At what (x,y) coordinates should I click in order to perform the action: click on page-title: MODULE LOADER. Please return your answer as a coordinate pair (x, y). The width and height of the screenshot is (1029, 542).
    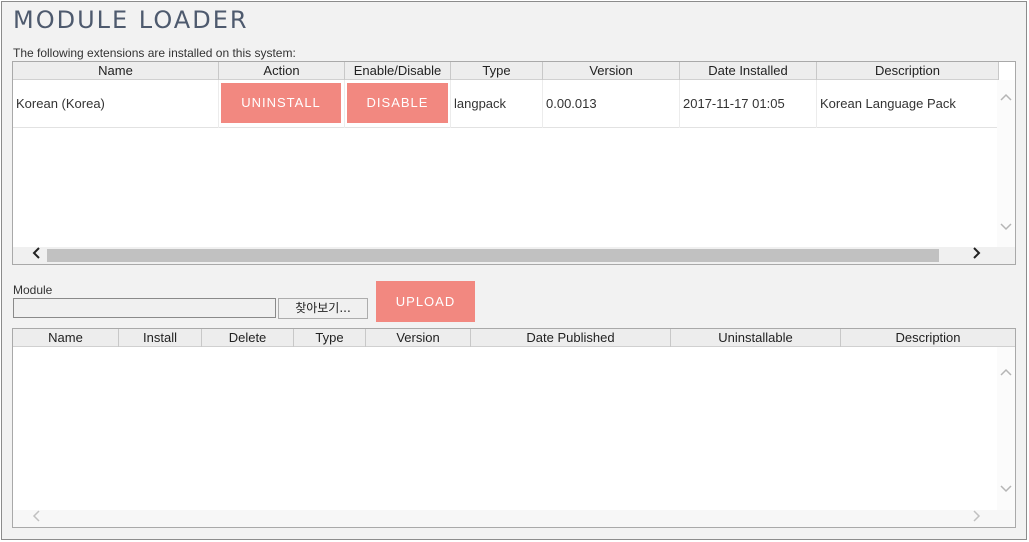
    Looking at the image, I should click on (131, 20).